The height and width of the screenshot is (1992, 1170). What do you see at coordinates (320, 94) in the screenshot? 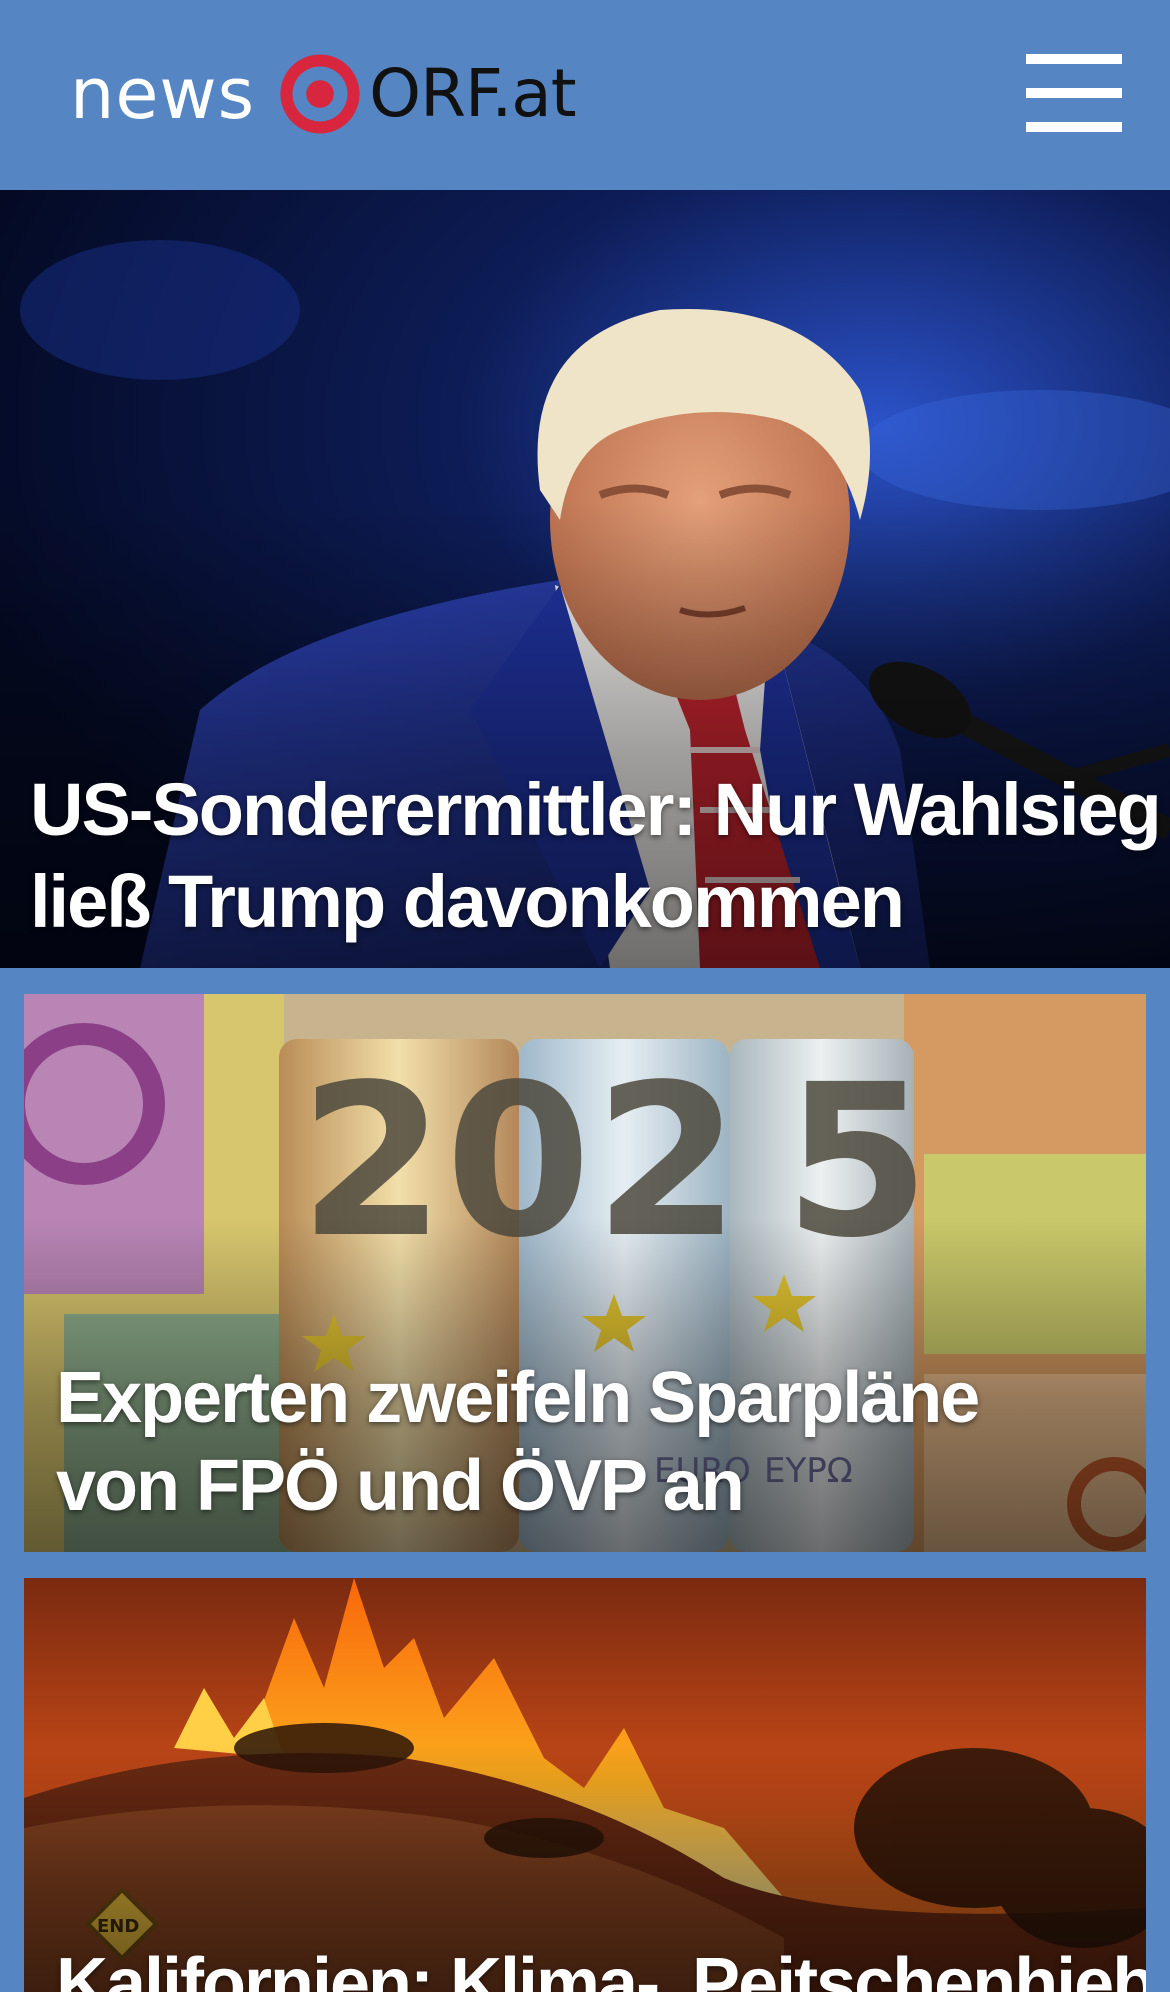
I see `orf-target-icon` at bounding box center [320, 94].